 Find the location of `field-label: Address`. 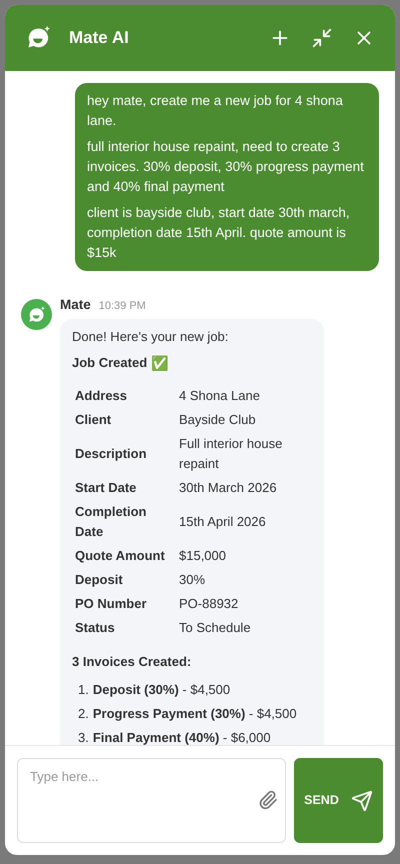

field-label: Address is located at coordinates (127, 396).